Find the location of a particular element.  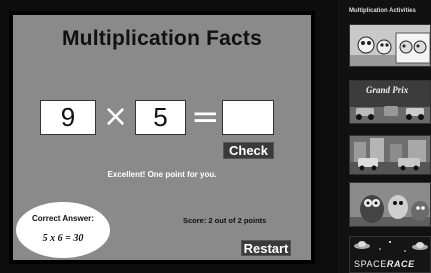

counting-characters-thumbnail is located at coordinates (390, 45).